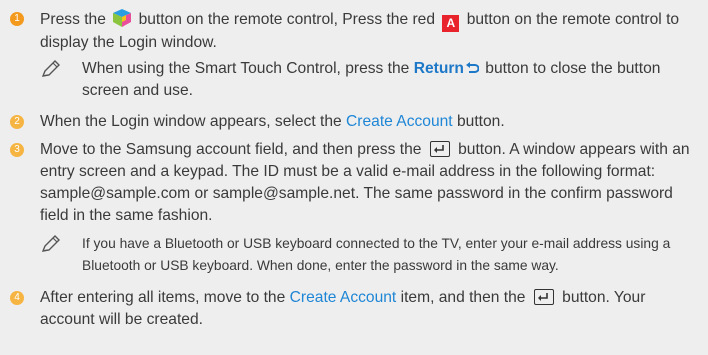 The height and width of the screenshot is (355, 708). What do you see at coordinates (472, 67) in the screenshot?
I see `return-icon` at bounding box center [472, 67].